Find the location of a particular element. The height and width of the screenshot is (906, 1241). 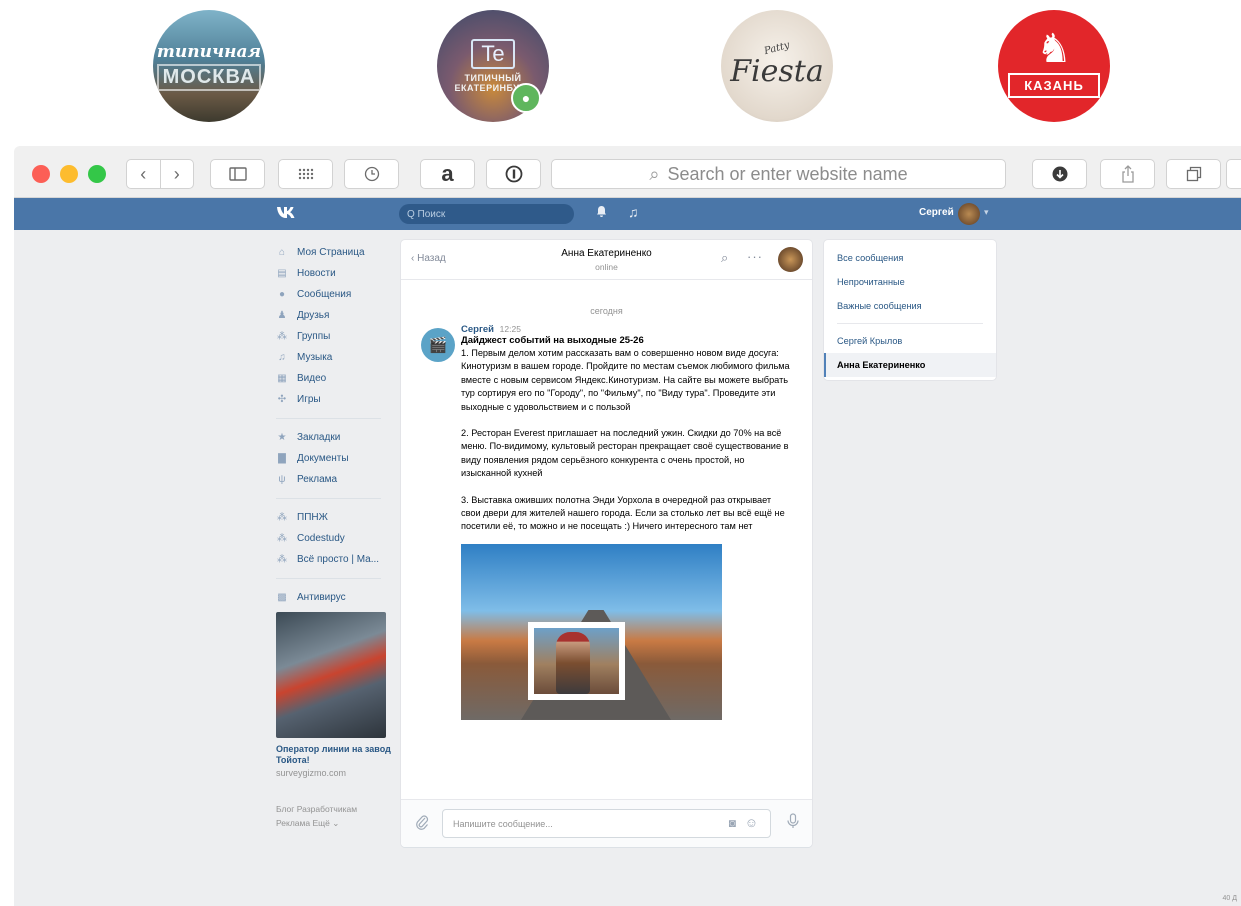

menu-item-music: ♫ Музыка is located at coordinates (333, 357).